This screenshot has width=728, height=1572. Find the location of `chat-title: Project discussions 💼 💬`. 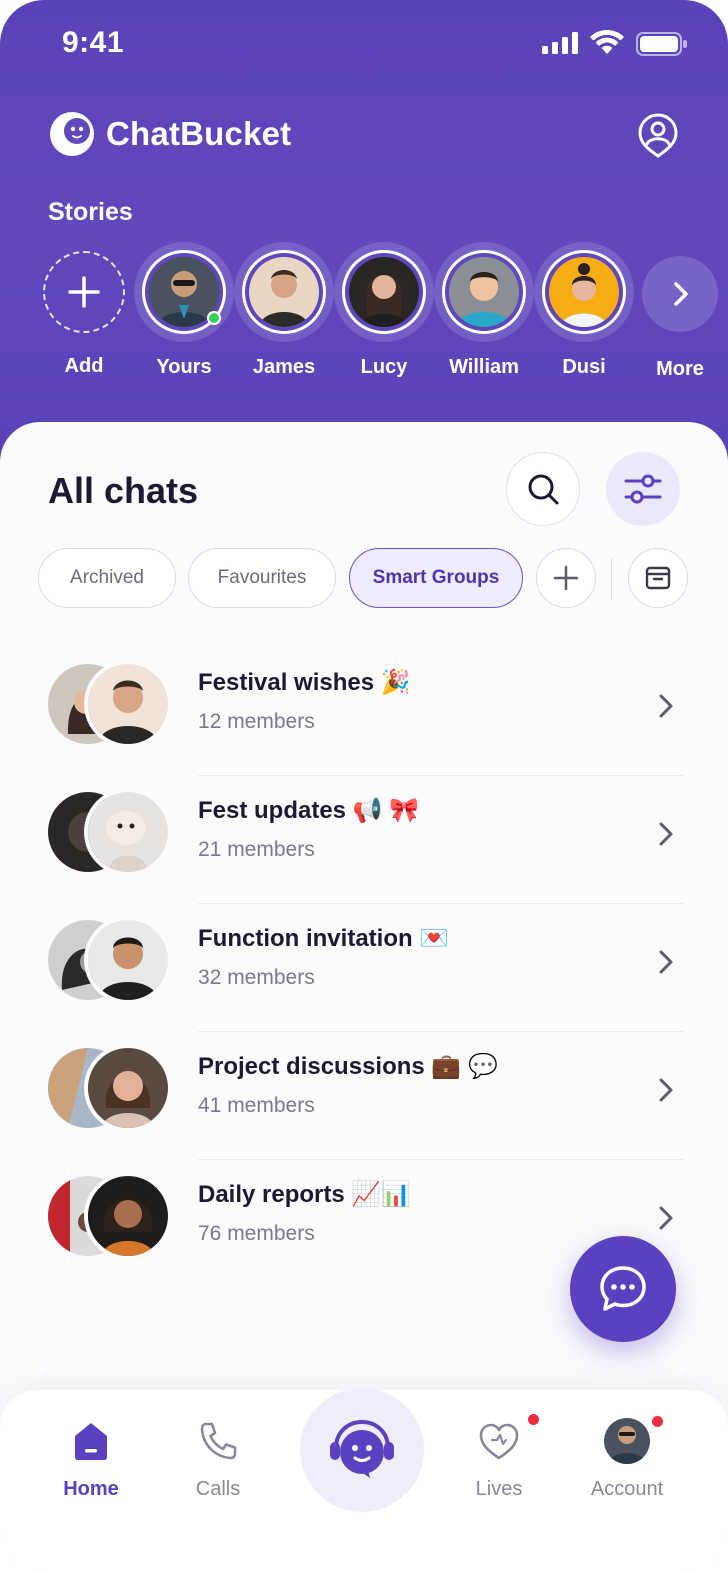

chat-title: Project discussions 💼 💬 is located at coordinates (348, 1066).